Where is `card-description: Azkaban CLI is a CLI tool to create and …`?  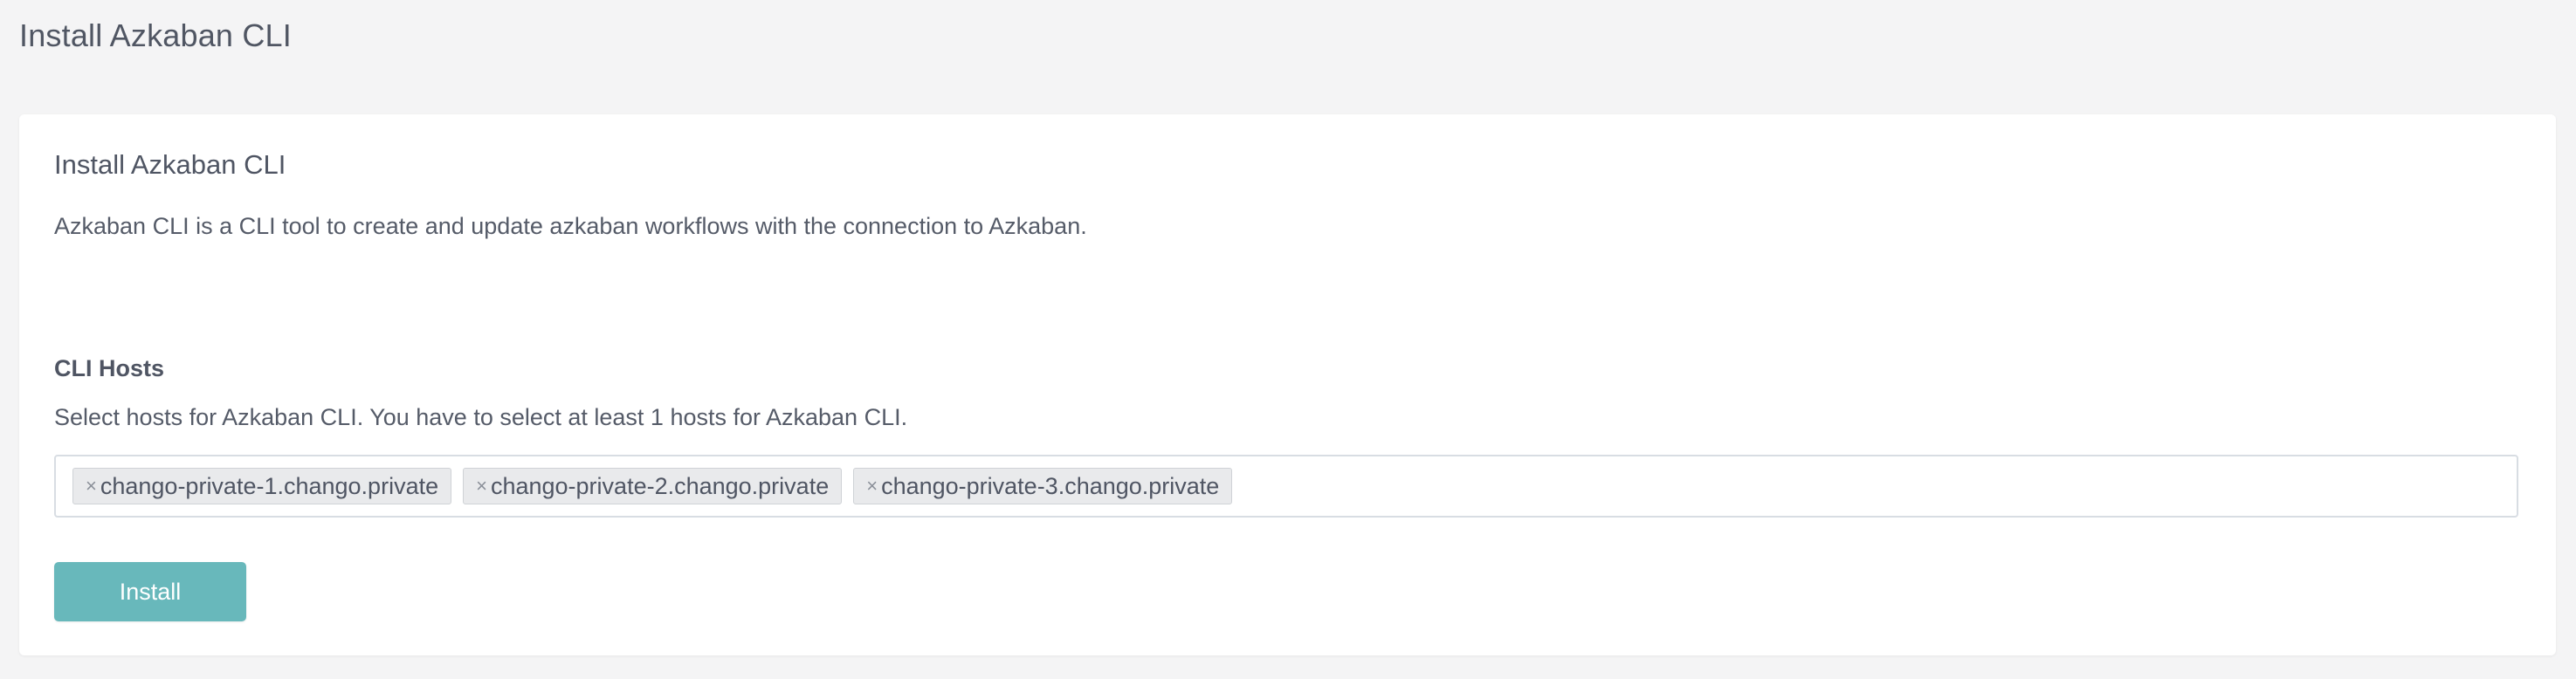
card-description: Azkaban CLI is a CLI tool to create and … is located at coordinates (570, 226).